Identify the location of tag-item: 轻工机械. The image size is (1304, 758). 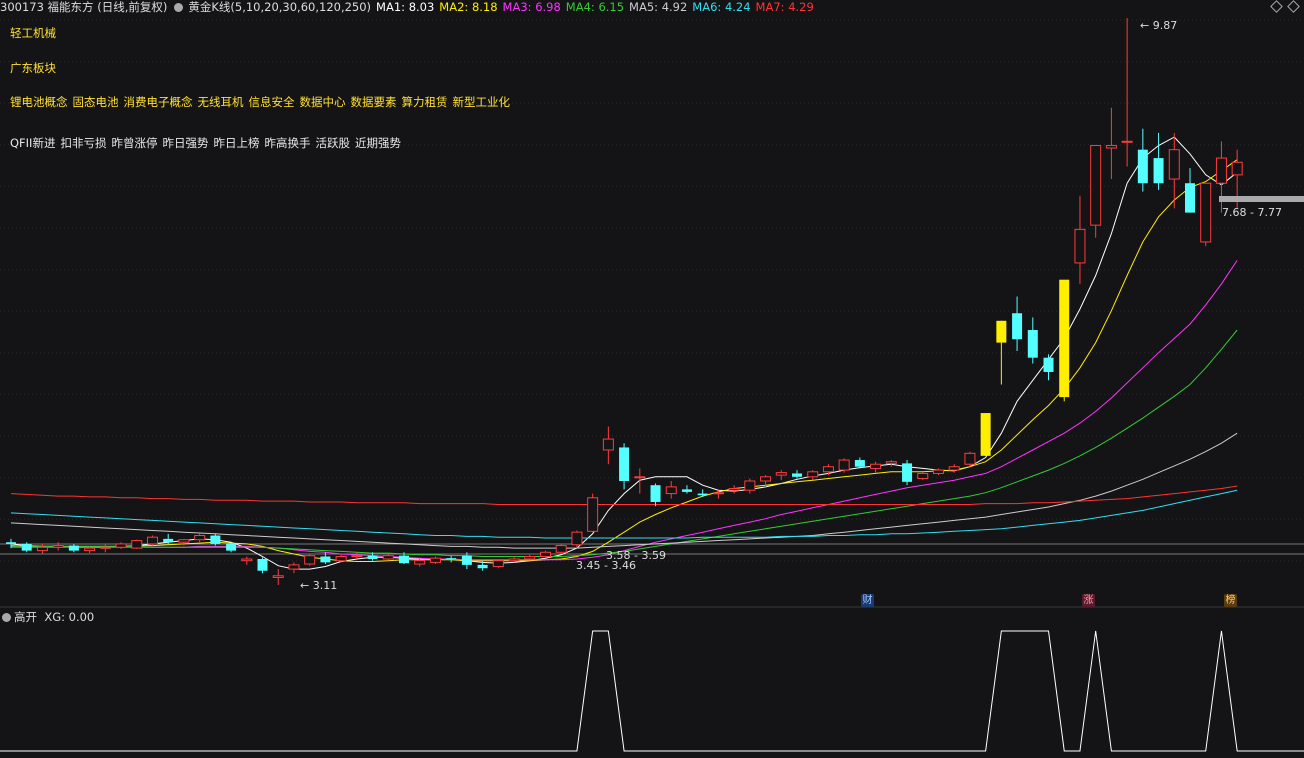
(33, 33).